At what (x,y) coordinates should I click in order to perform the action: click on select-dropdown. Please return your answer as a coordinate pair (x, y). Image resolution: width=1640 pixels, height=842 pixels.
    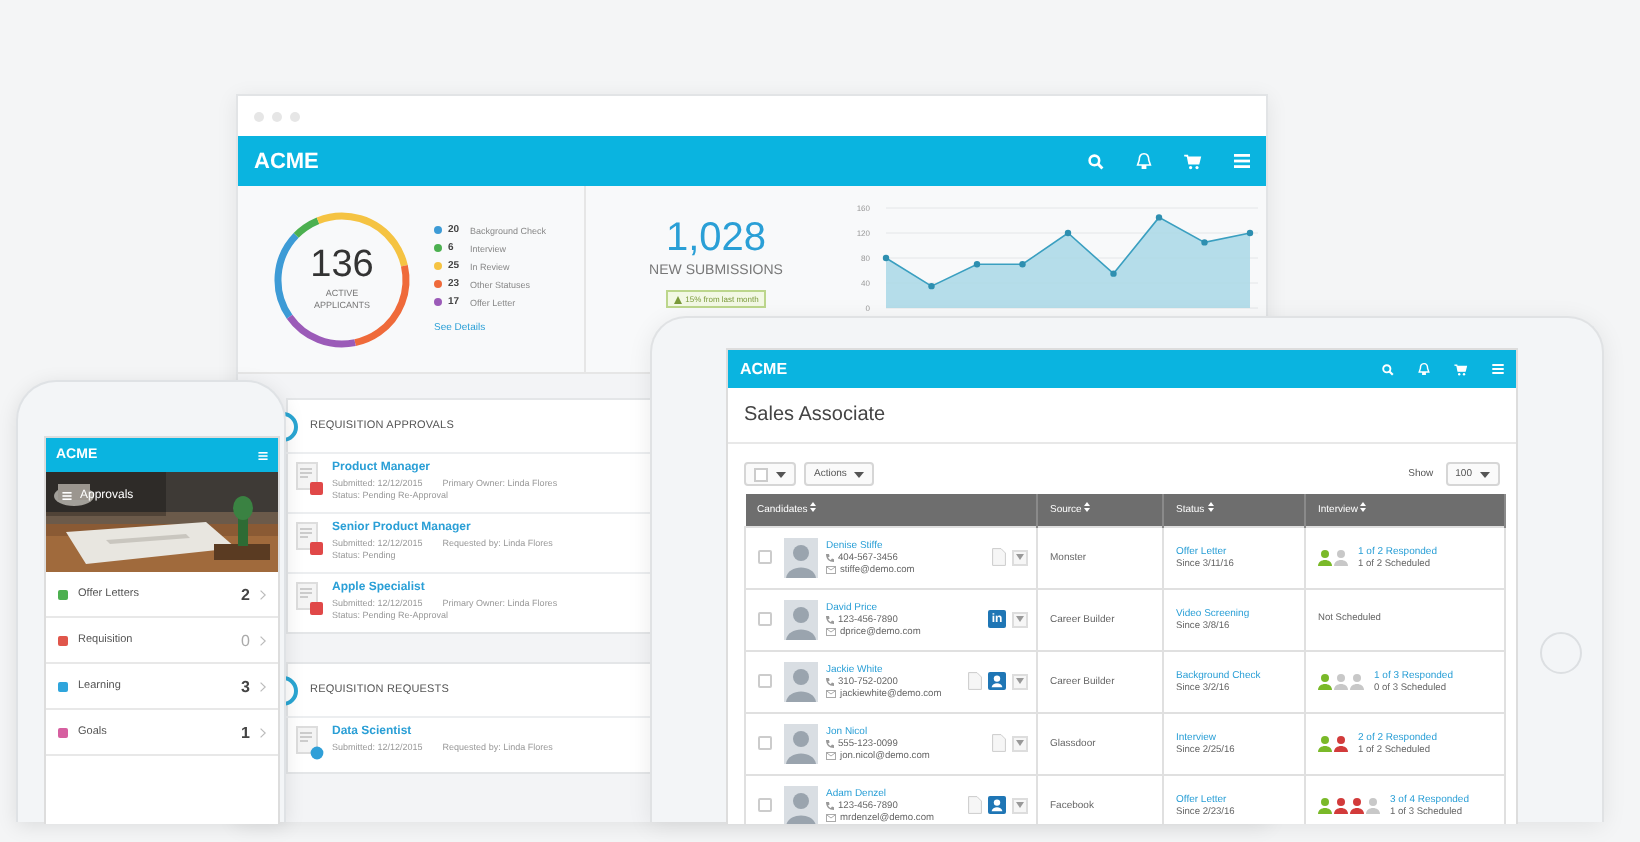
    Looking at the image, I should click on (770, 474).